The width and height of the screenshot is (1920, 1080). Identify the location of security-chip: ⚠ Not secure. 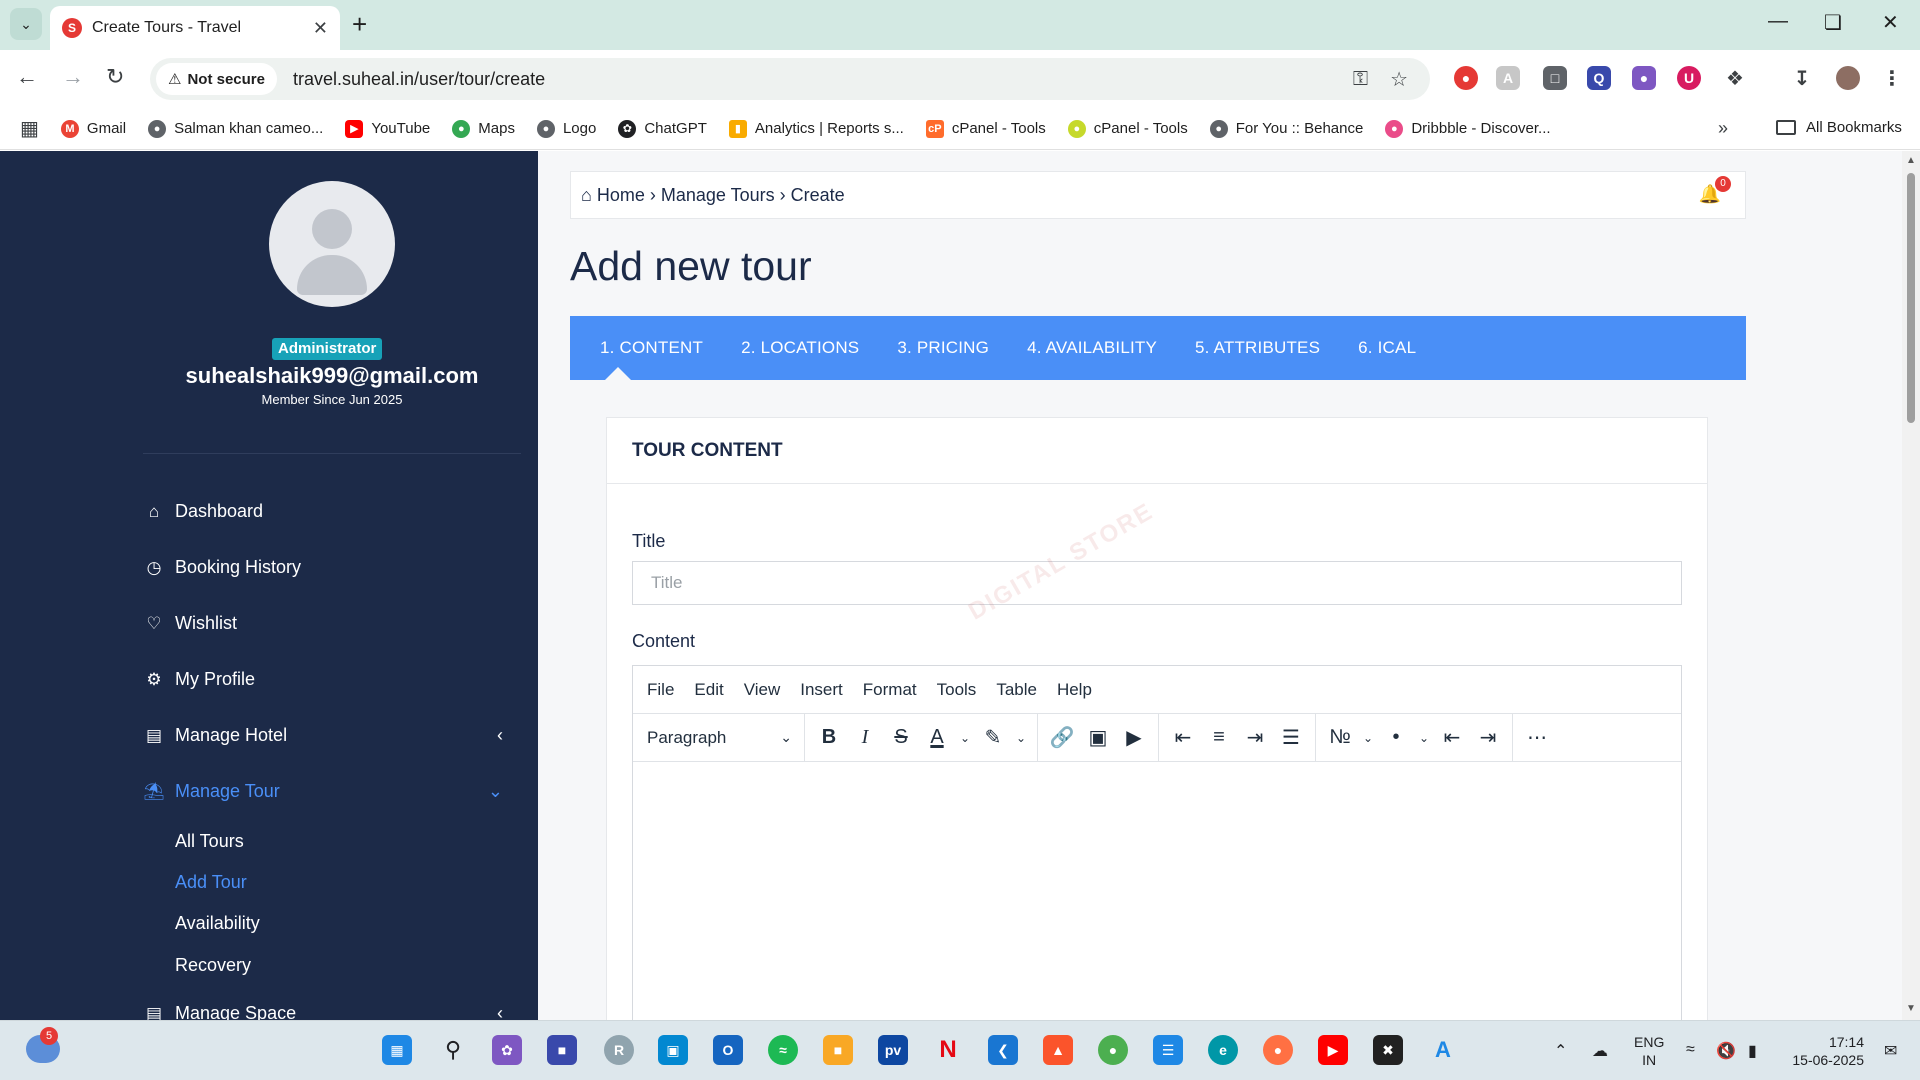
(216, 79).